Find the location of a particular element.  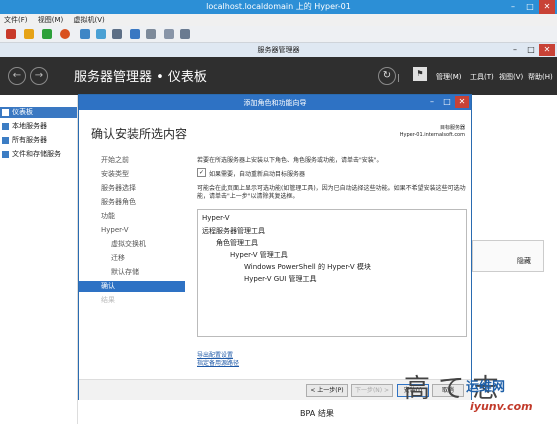

hide-link: 隐藏 is located at coordinates (524, 261).